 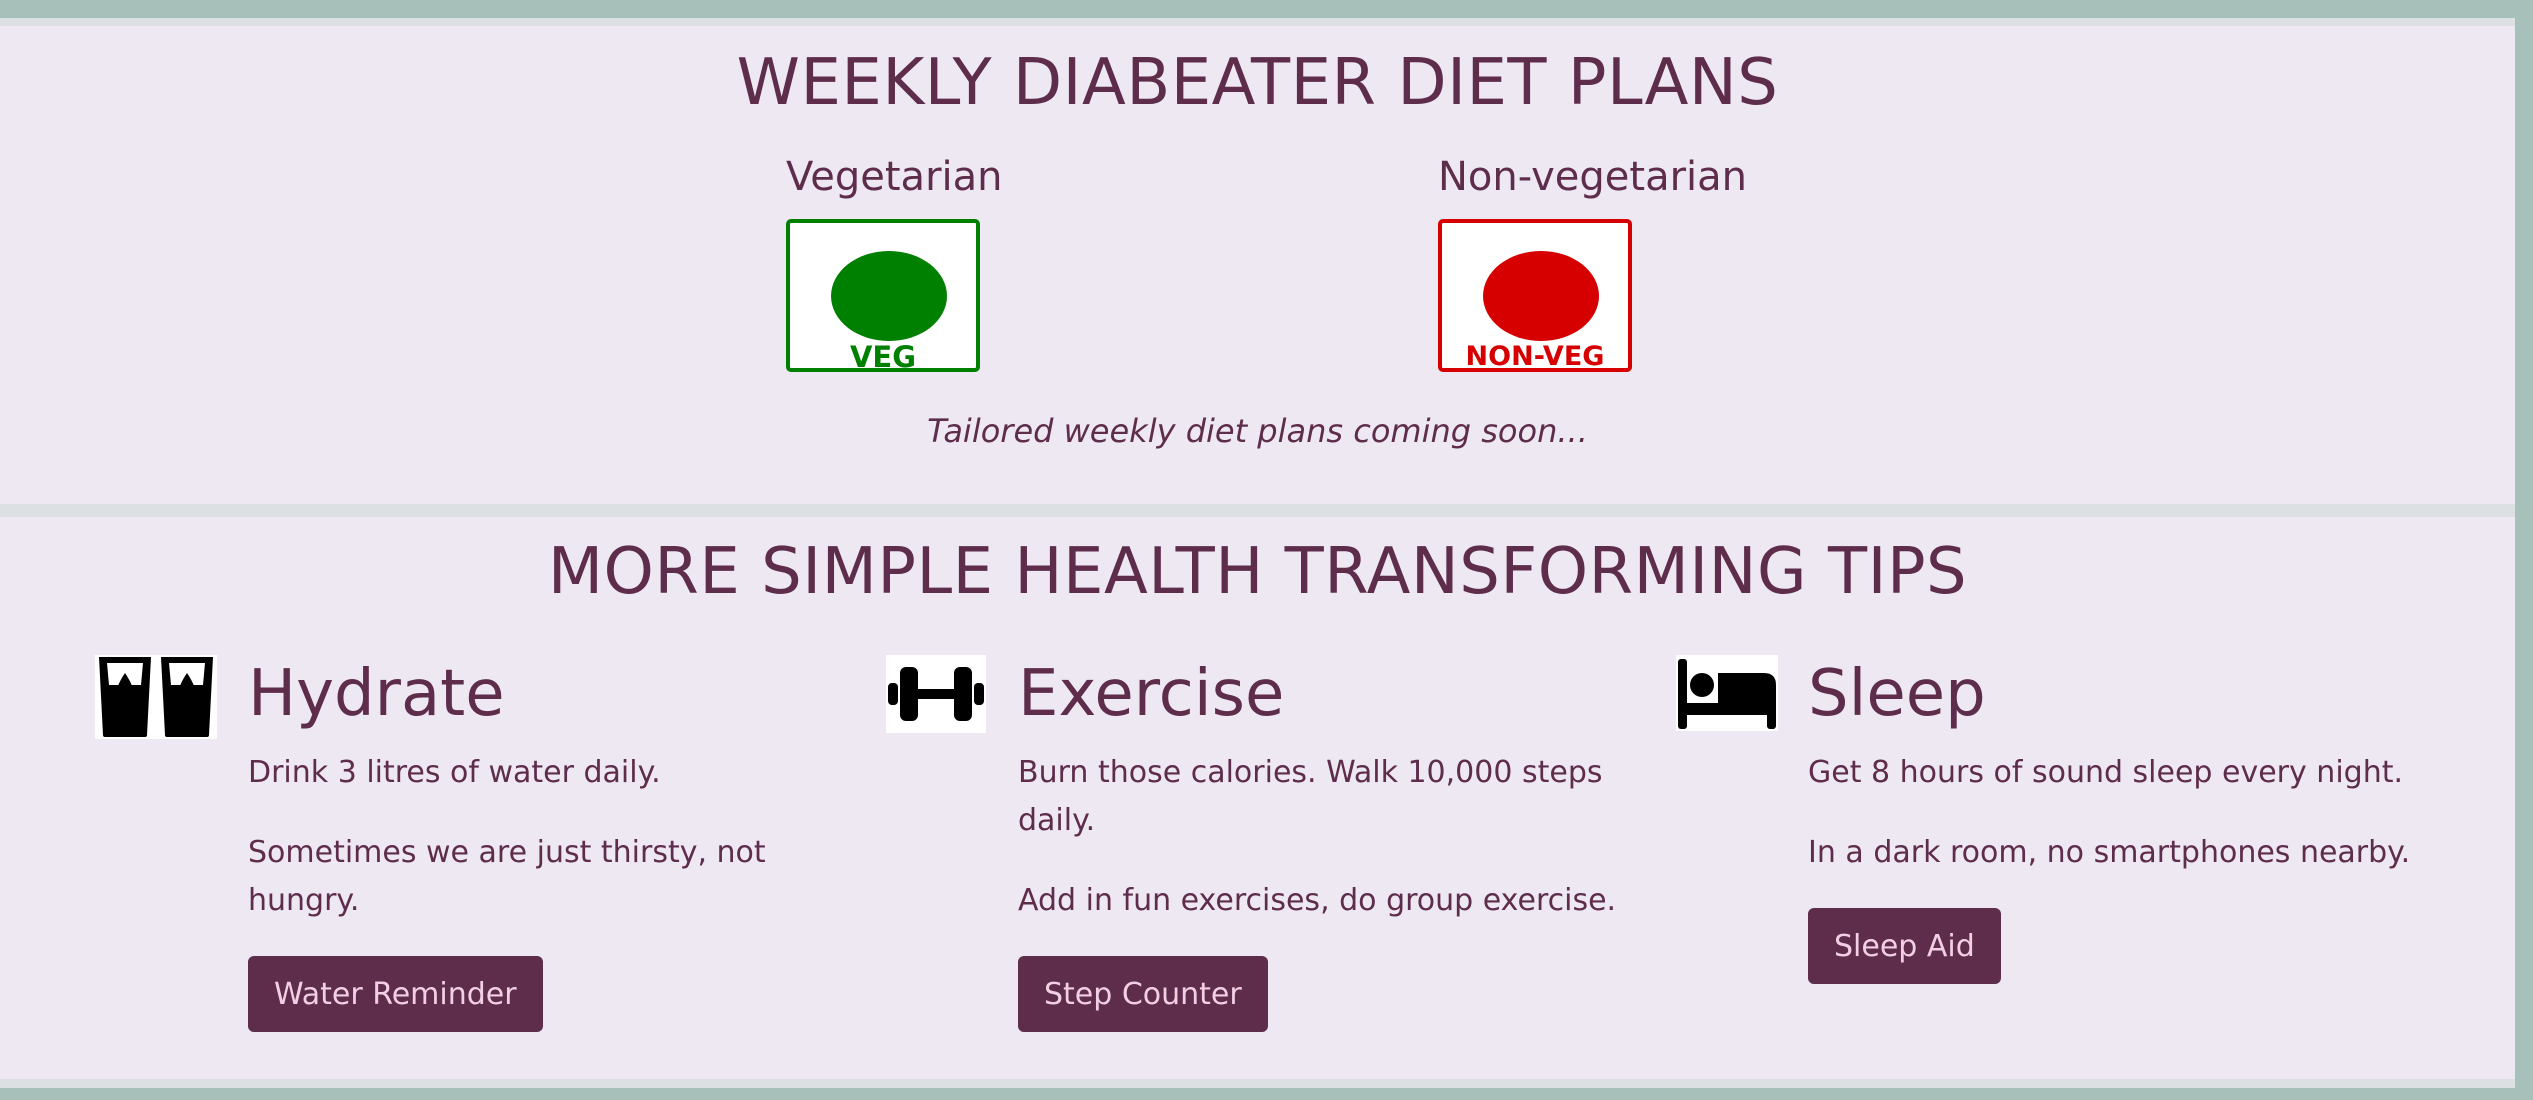 I want to click on non-vegetarian-plan-button: NON-VEG, so click(x=1535, y=295).